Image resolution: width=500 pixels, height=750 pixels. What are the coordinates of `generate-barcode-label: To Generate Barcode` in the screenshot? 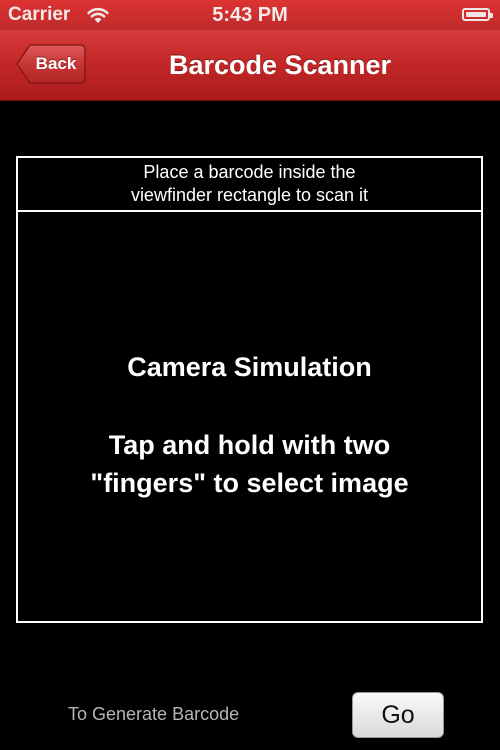 It's located at (154, 714).